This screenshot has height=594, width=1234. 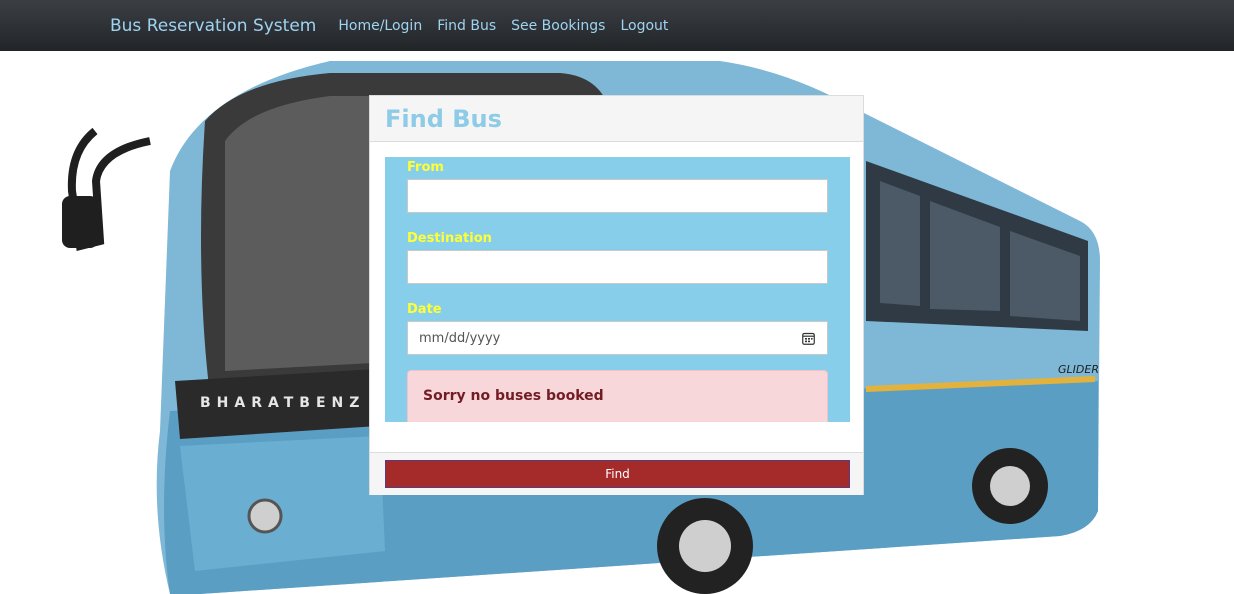 What do you see at coordinates (617, 196) in the screenshot?
I see `from-input` at bounding box center [617, 196].